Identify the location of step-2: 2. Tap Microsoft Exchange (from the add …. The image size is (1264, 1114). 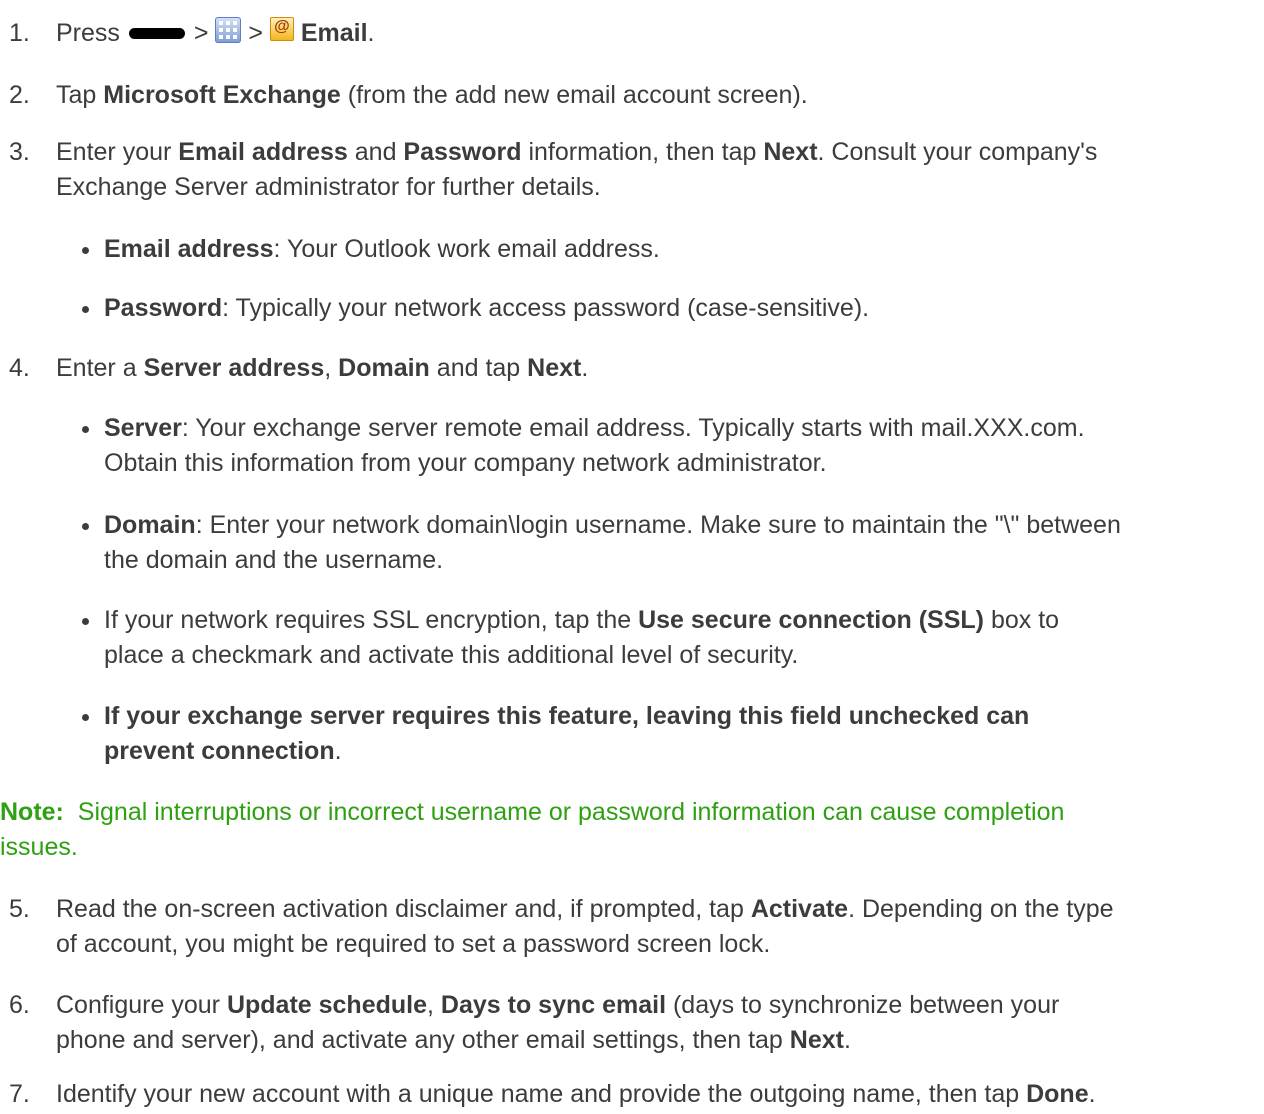
(629, 95).